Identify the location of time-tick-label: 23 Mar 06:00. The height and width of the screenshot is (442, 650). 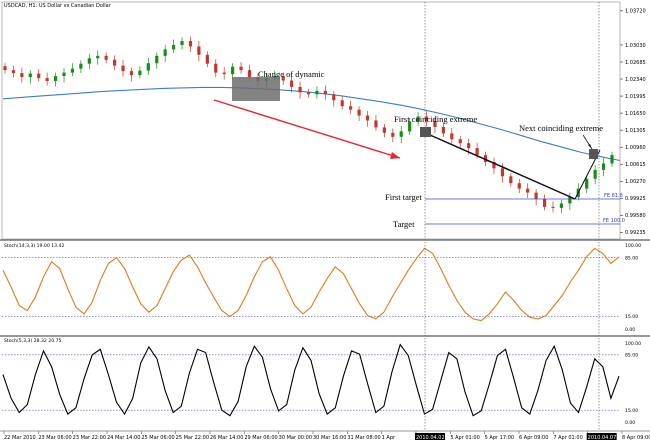
(54, 438).